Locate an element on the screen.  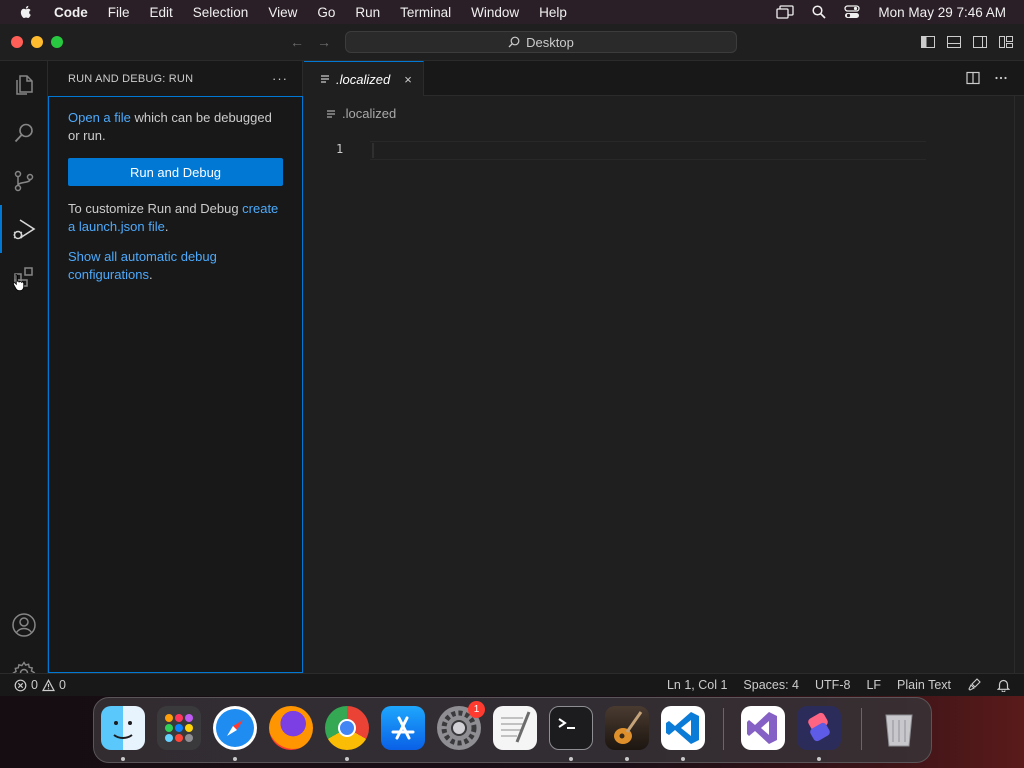
open-file-link: Open a file is located at coordinates (99, 117).